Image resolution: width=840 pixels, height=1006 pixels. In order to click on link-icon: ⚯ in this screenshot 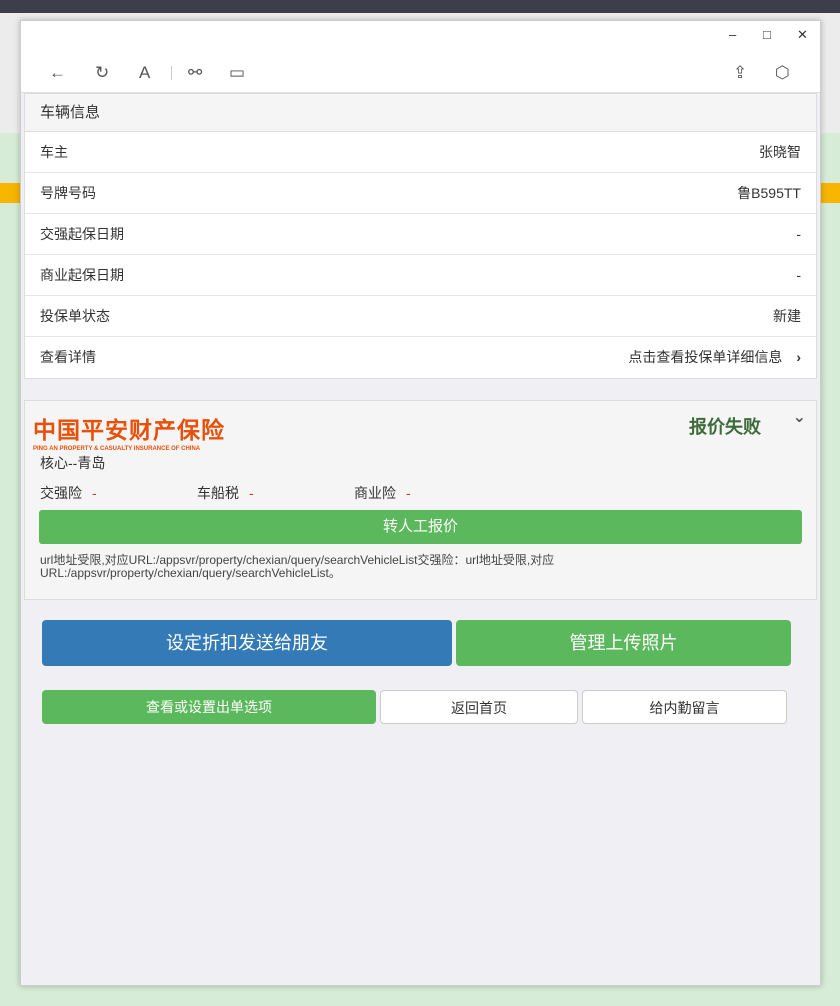, I will do `click(195, 73)`.